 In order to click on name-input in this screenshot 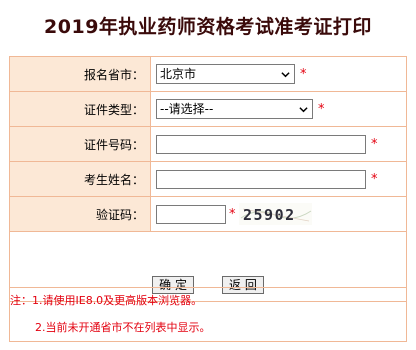, I will do `click(261, 179)`.